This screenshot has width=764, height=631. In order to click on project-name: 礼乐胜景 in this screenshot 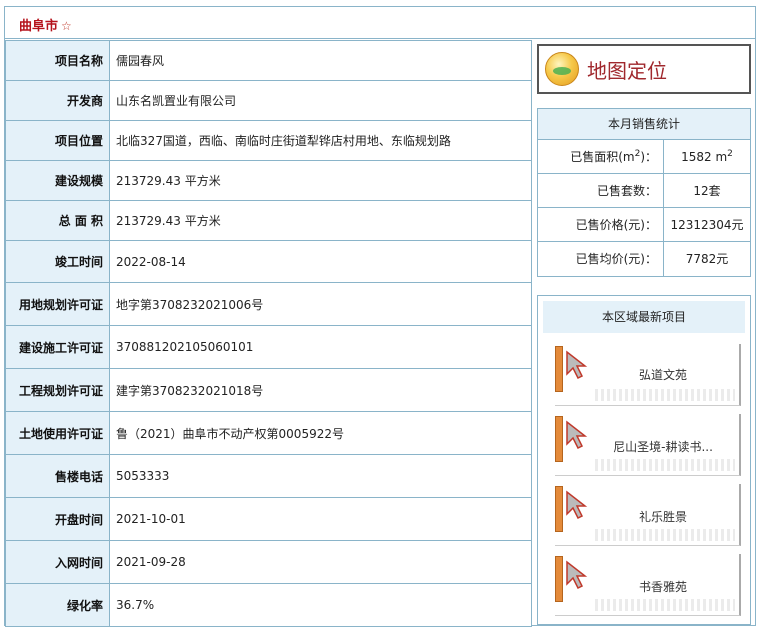, I will do `click(662, 517)`.